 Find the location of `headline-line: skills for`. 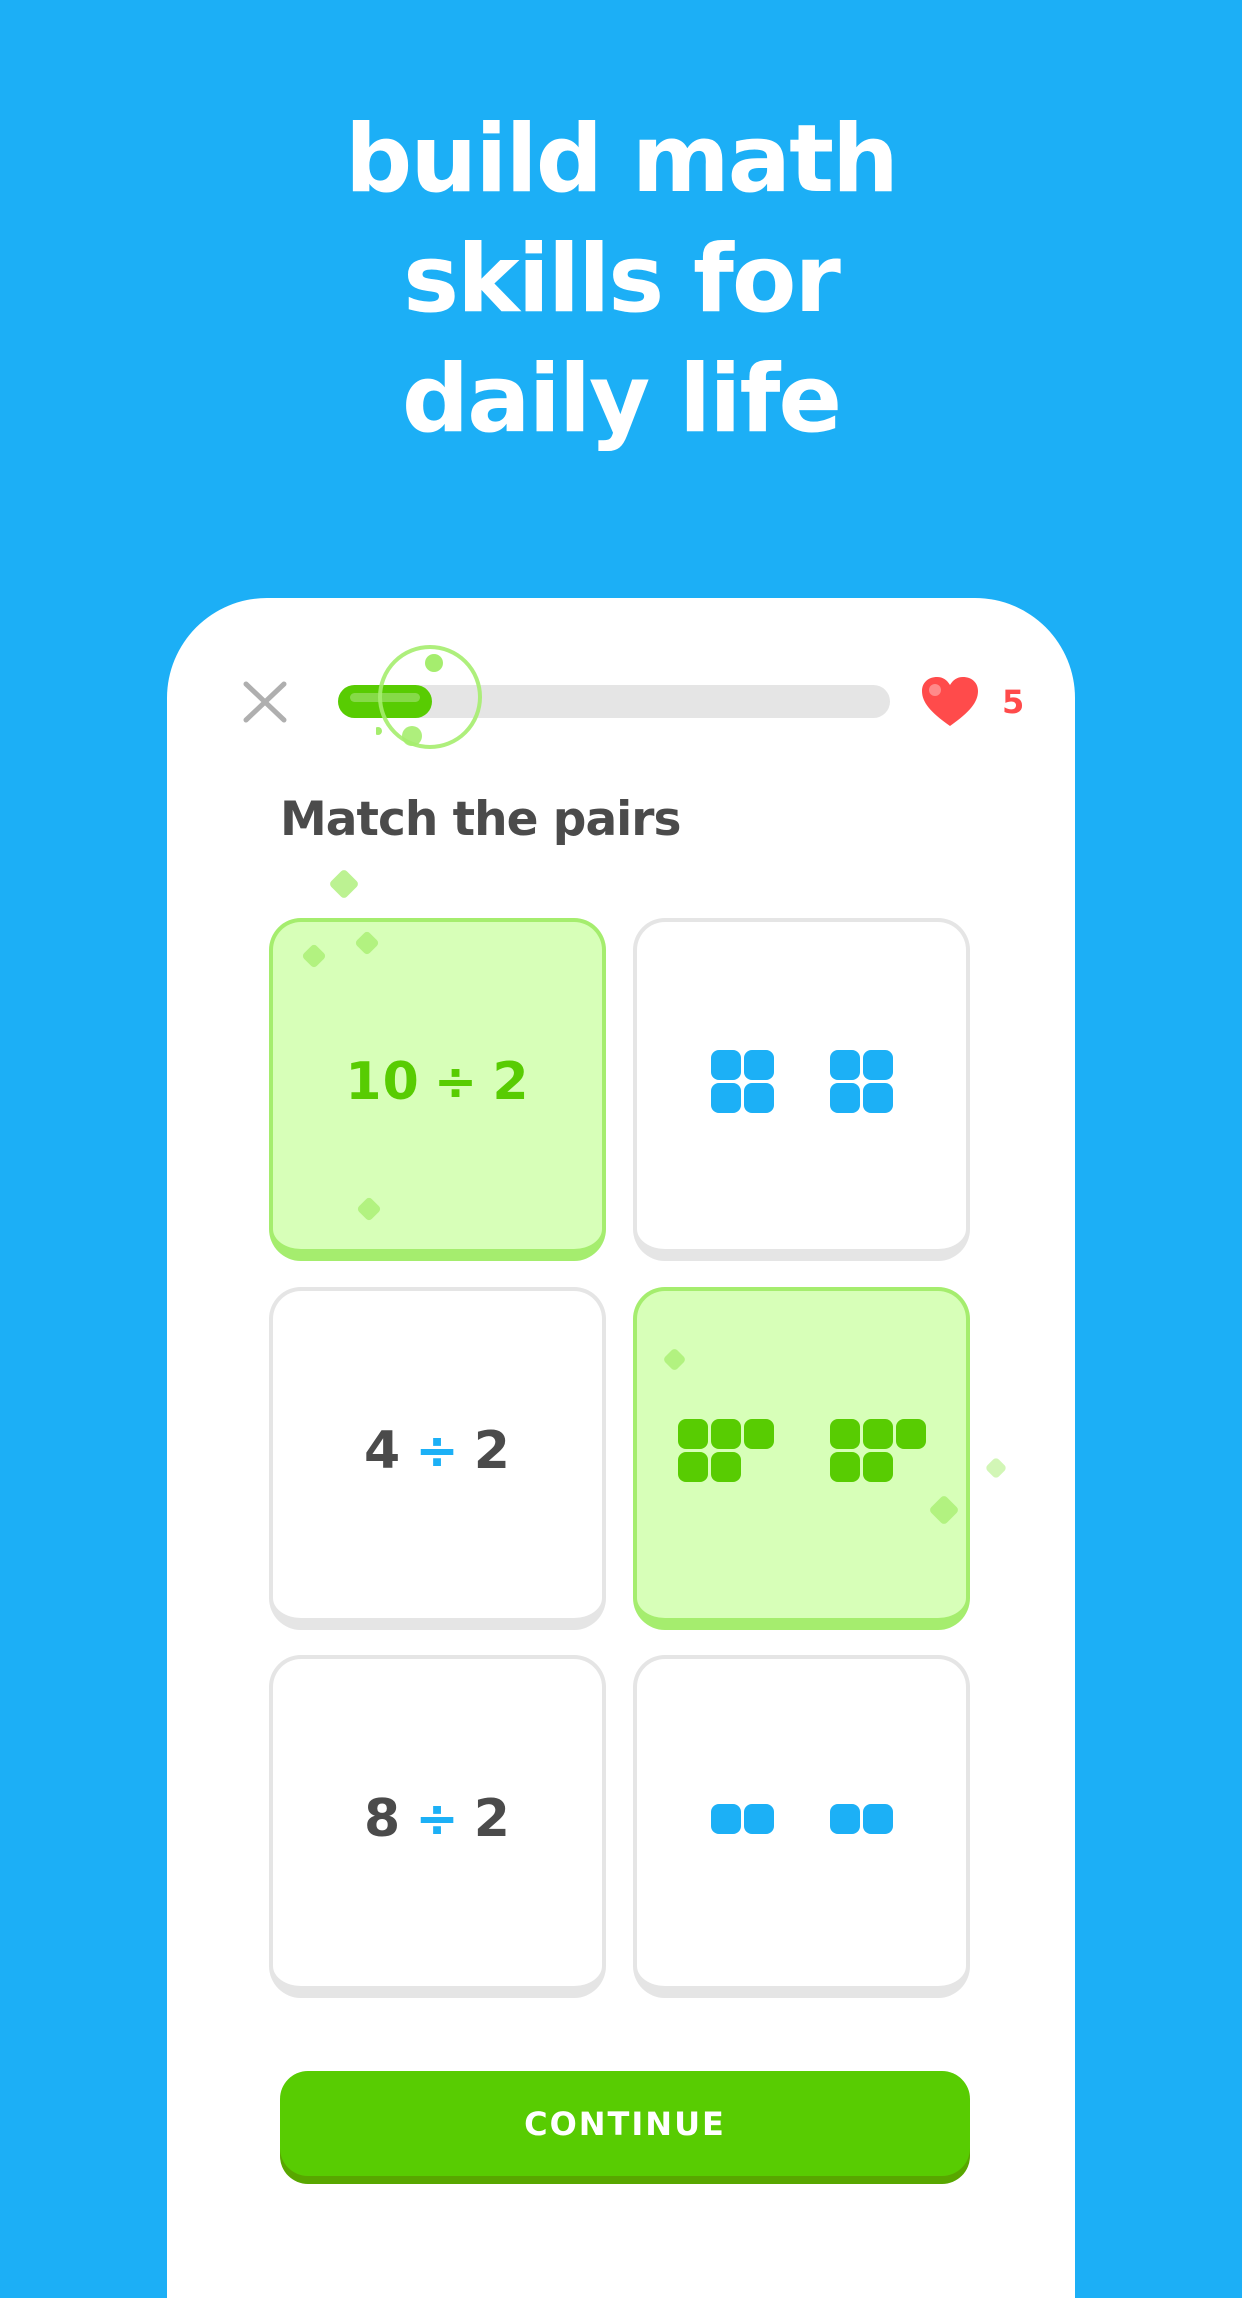

headline-line: skills for is located at coordinates (622, 279).